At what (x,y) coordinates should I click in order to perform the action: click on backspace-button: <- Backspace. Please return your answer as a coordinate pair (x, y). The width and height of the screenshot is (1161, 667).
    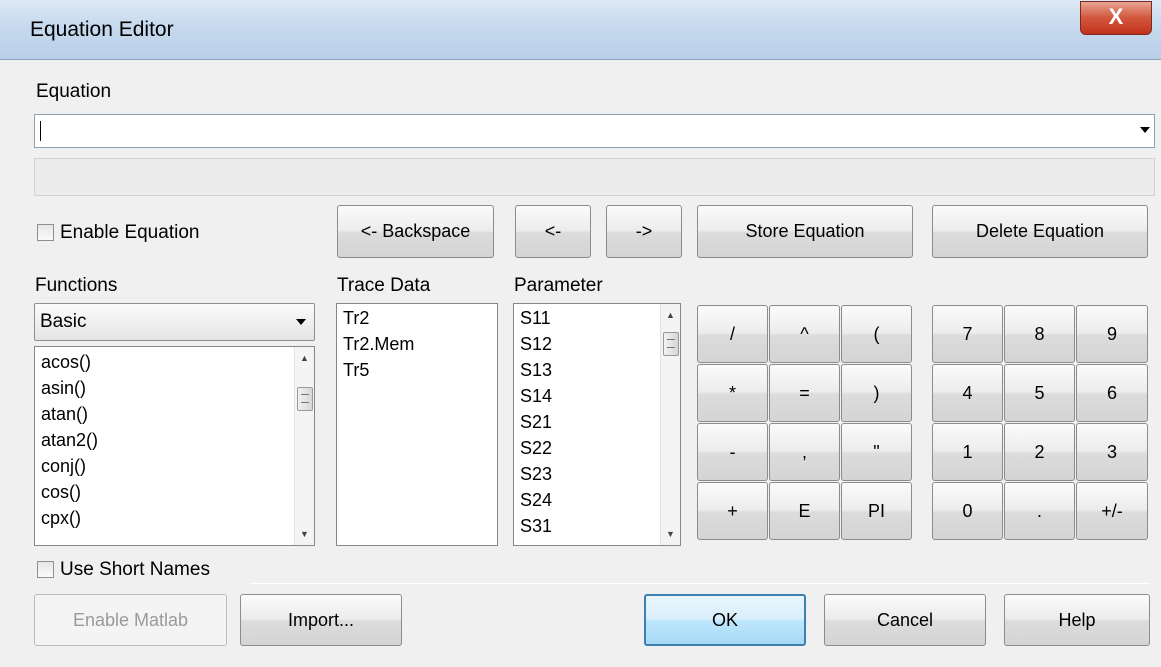
    Looking at the image, I should click on (415, 231).